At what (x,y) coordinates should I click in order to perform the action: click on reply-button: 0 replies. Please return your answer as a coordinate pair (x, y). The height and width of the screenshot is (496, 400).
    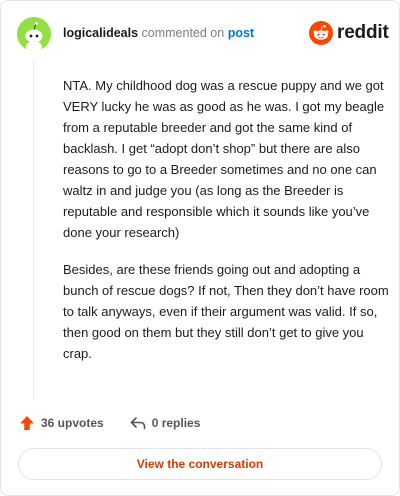
    Looking at the image, I should click on (165, 423).